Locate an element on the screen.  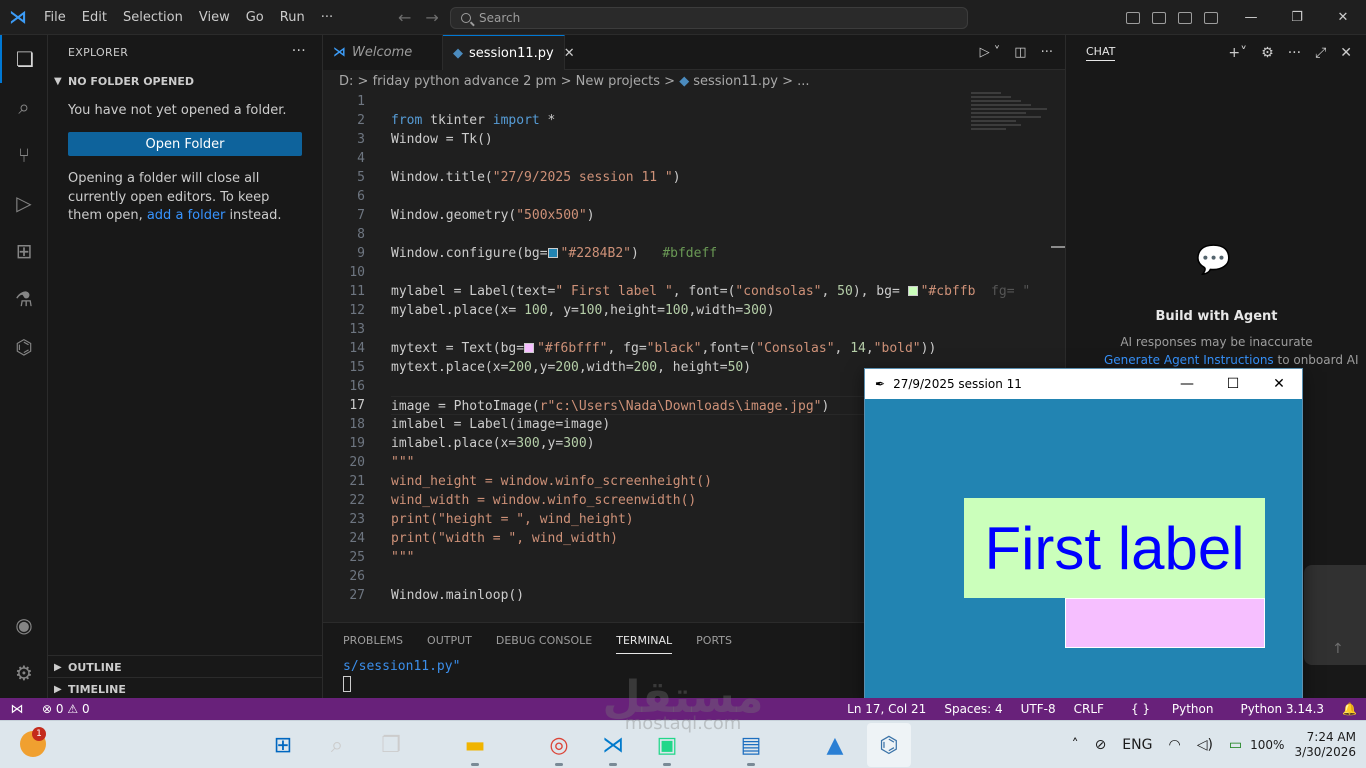
clock: 7:24 AM 3/30/2026 is located at coordinates (1325, 745).